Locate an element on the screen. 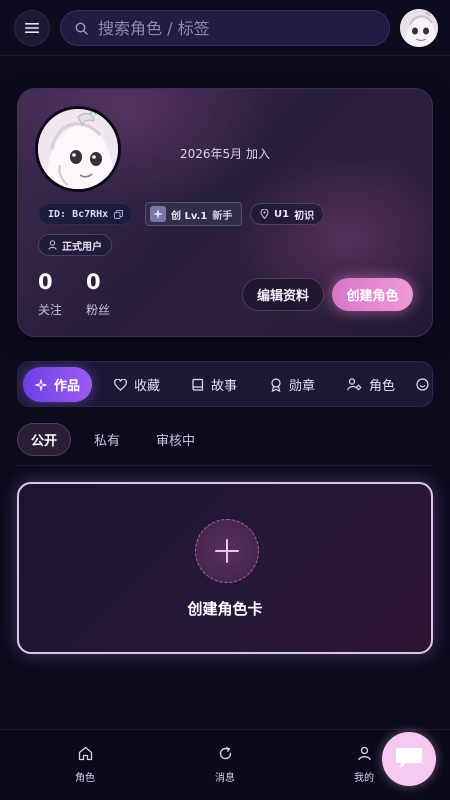 The height and width of the screenshot is (800, 450). tab-favorites-label: 收藏 is located at coordinates (147, 386).